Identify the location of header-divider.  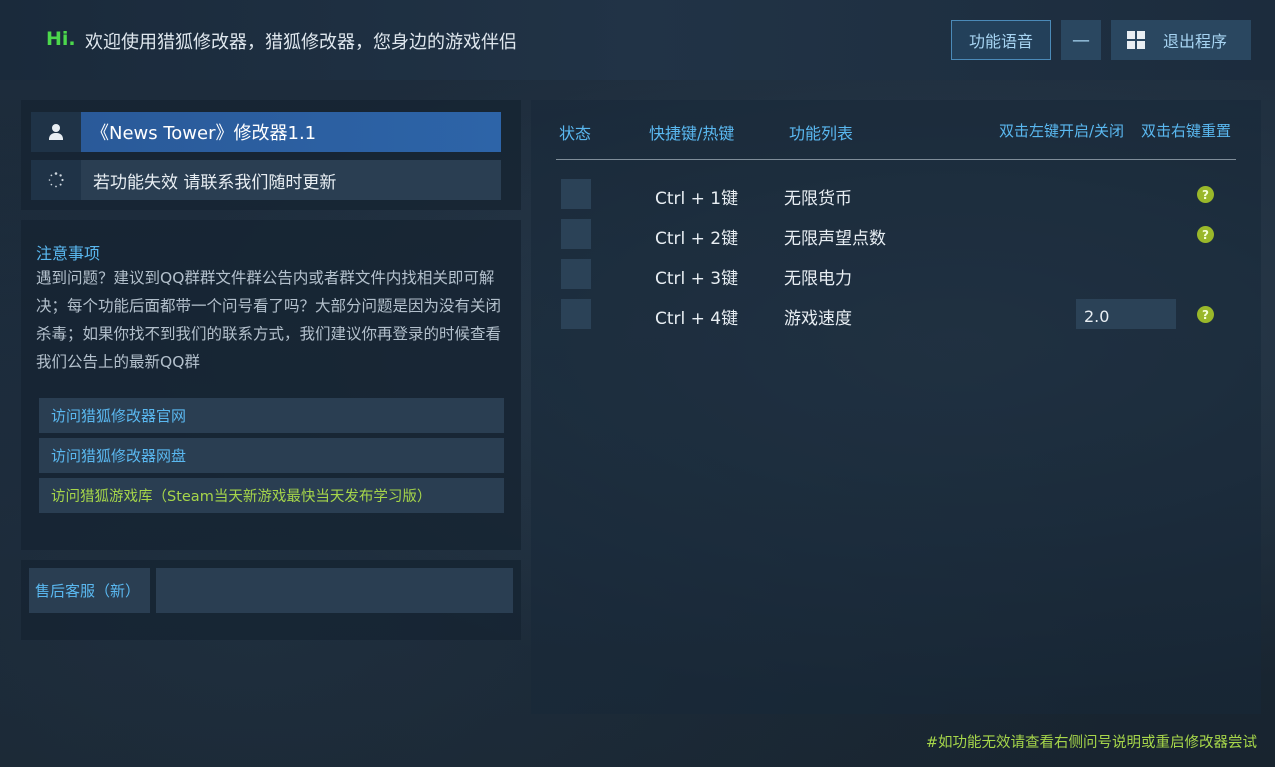
(896, 159).